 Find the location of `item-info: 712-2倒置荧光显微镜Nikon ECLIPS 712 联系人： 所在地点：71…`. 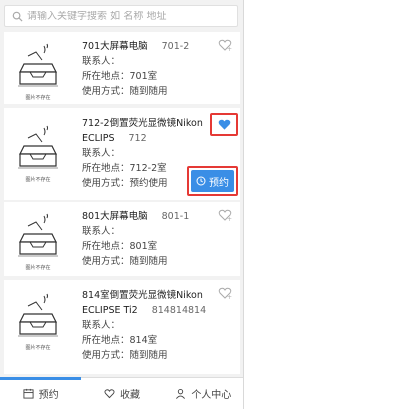

item-info: 712-2倒置荧光显微镜Nikon ECLIPS 712 联系人： 所在地点：71… is located at coordinates (142, 153).